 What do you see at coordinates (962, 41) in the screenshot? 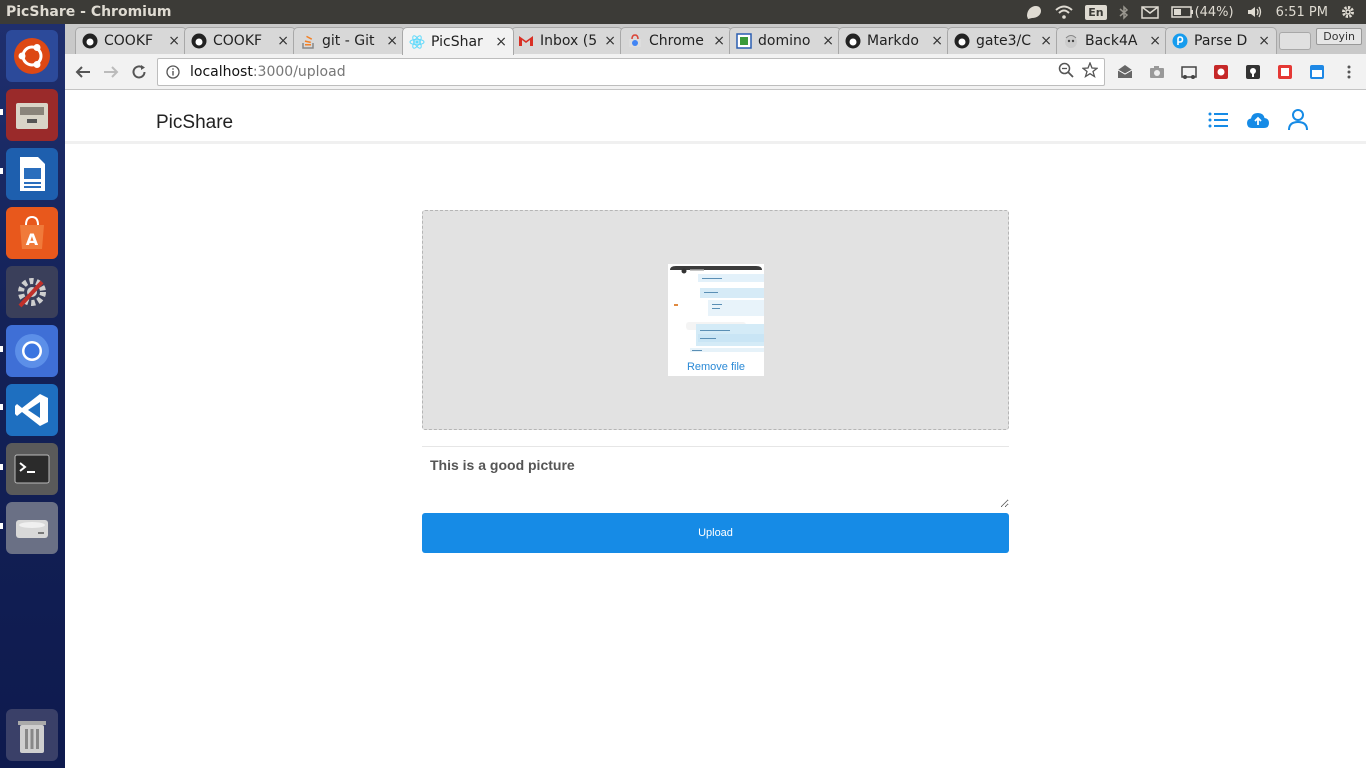
I see `github-icon` at bounding box center [962, 41].